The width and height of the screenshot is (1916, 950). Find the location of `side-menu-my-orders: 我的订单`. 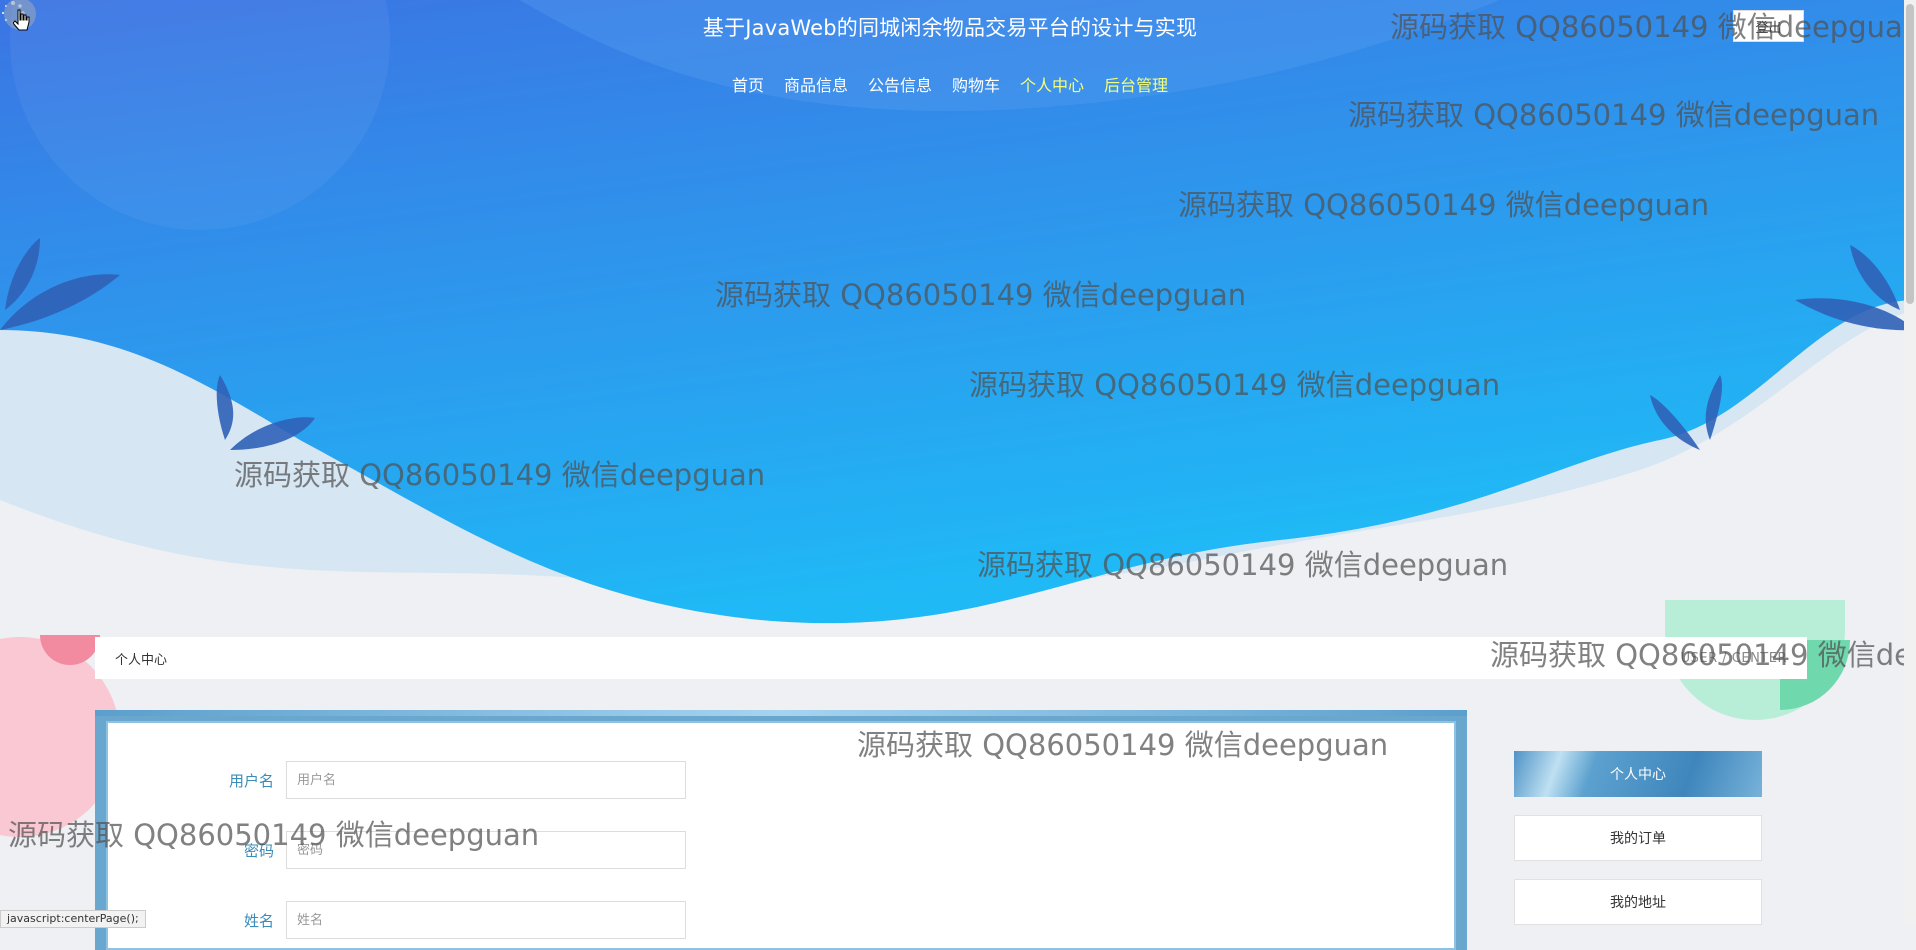

side-menu-my-orders: 我的订单 is located at coordinates (1638, 838).